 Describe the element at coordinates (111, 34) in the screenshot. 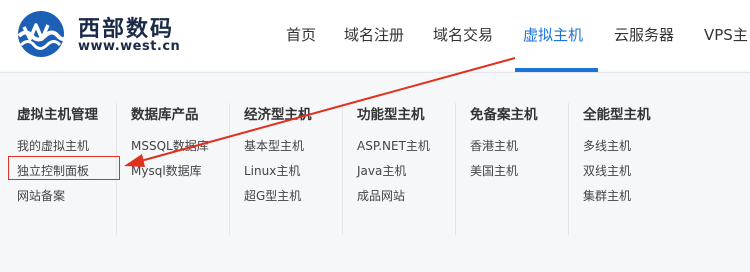

I see `site-logo: 西部数码 www.west.cn` at that location.